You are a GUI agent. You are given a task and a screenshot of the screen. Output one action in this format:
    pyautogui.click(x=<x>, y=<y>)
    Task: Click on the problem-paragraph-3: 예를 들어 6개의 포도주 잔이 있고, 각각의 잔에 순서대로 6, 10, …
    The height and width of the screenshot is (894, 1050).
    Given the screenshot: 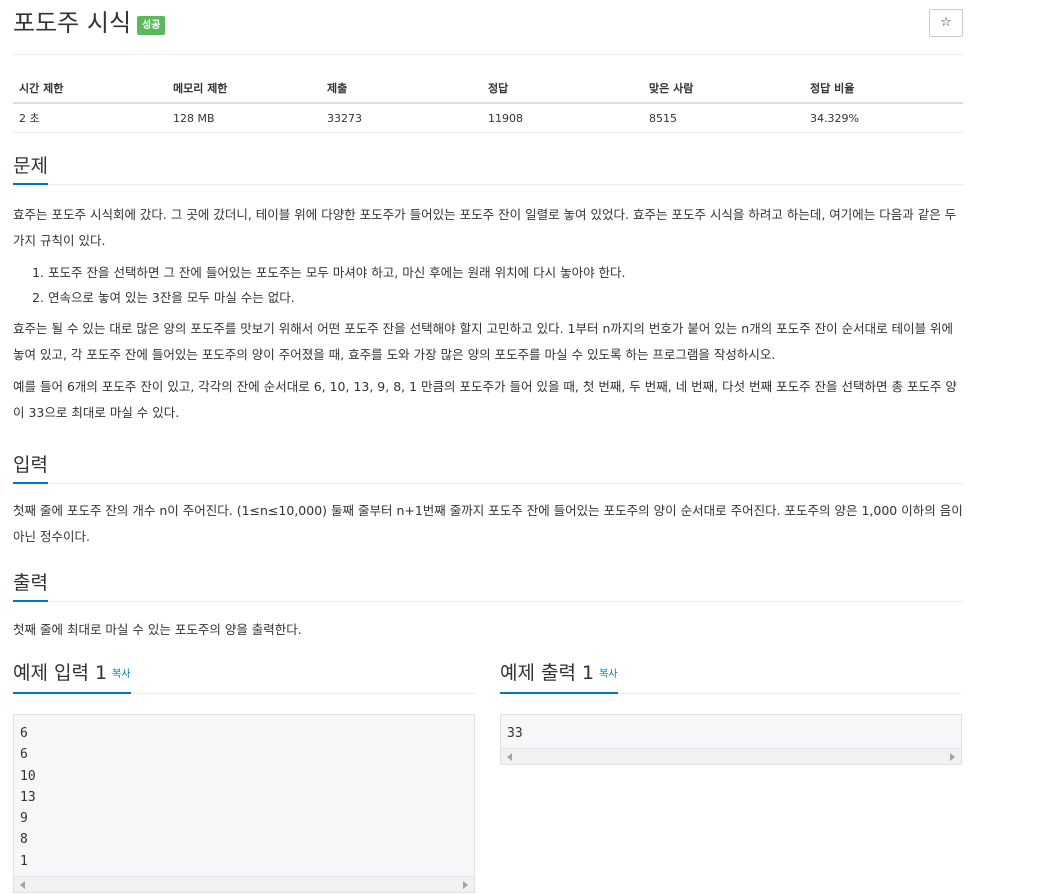 What is the action you would take?
    pyautogui.click(x=485, y=399)
    